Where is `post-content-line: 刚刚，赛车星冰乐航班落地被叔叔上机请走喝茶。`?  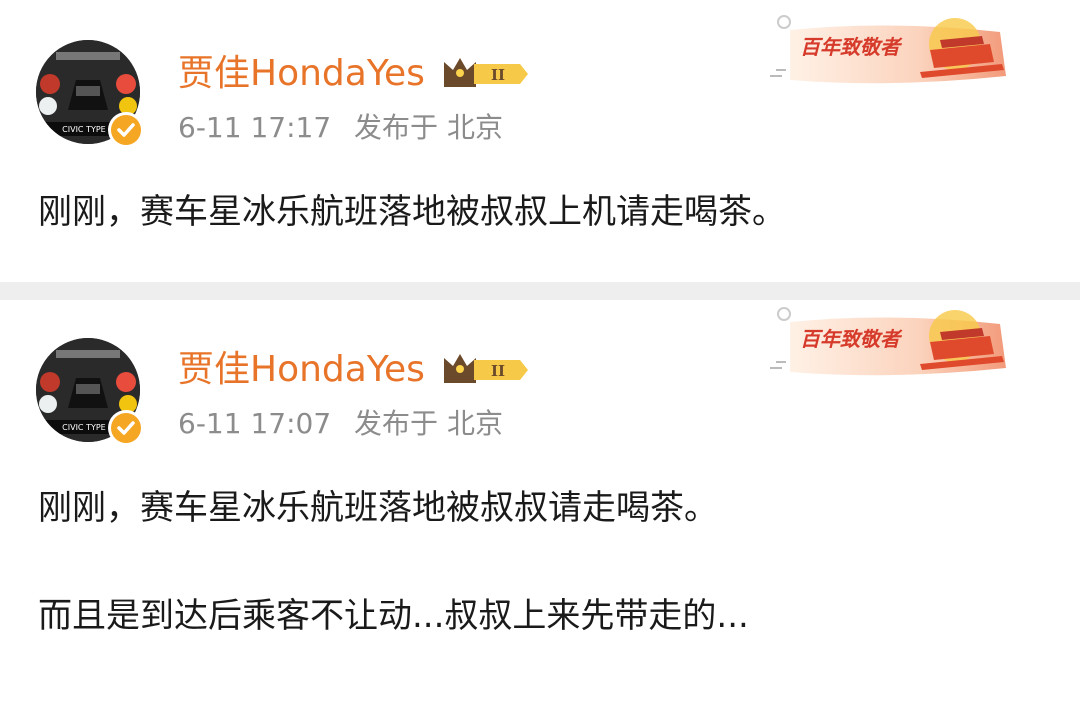
post-content-line: 刚刚，赛车星冰乐航班落地被叔叔上机请走喝茶。 is located at coordinates (412, 212).